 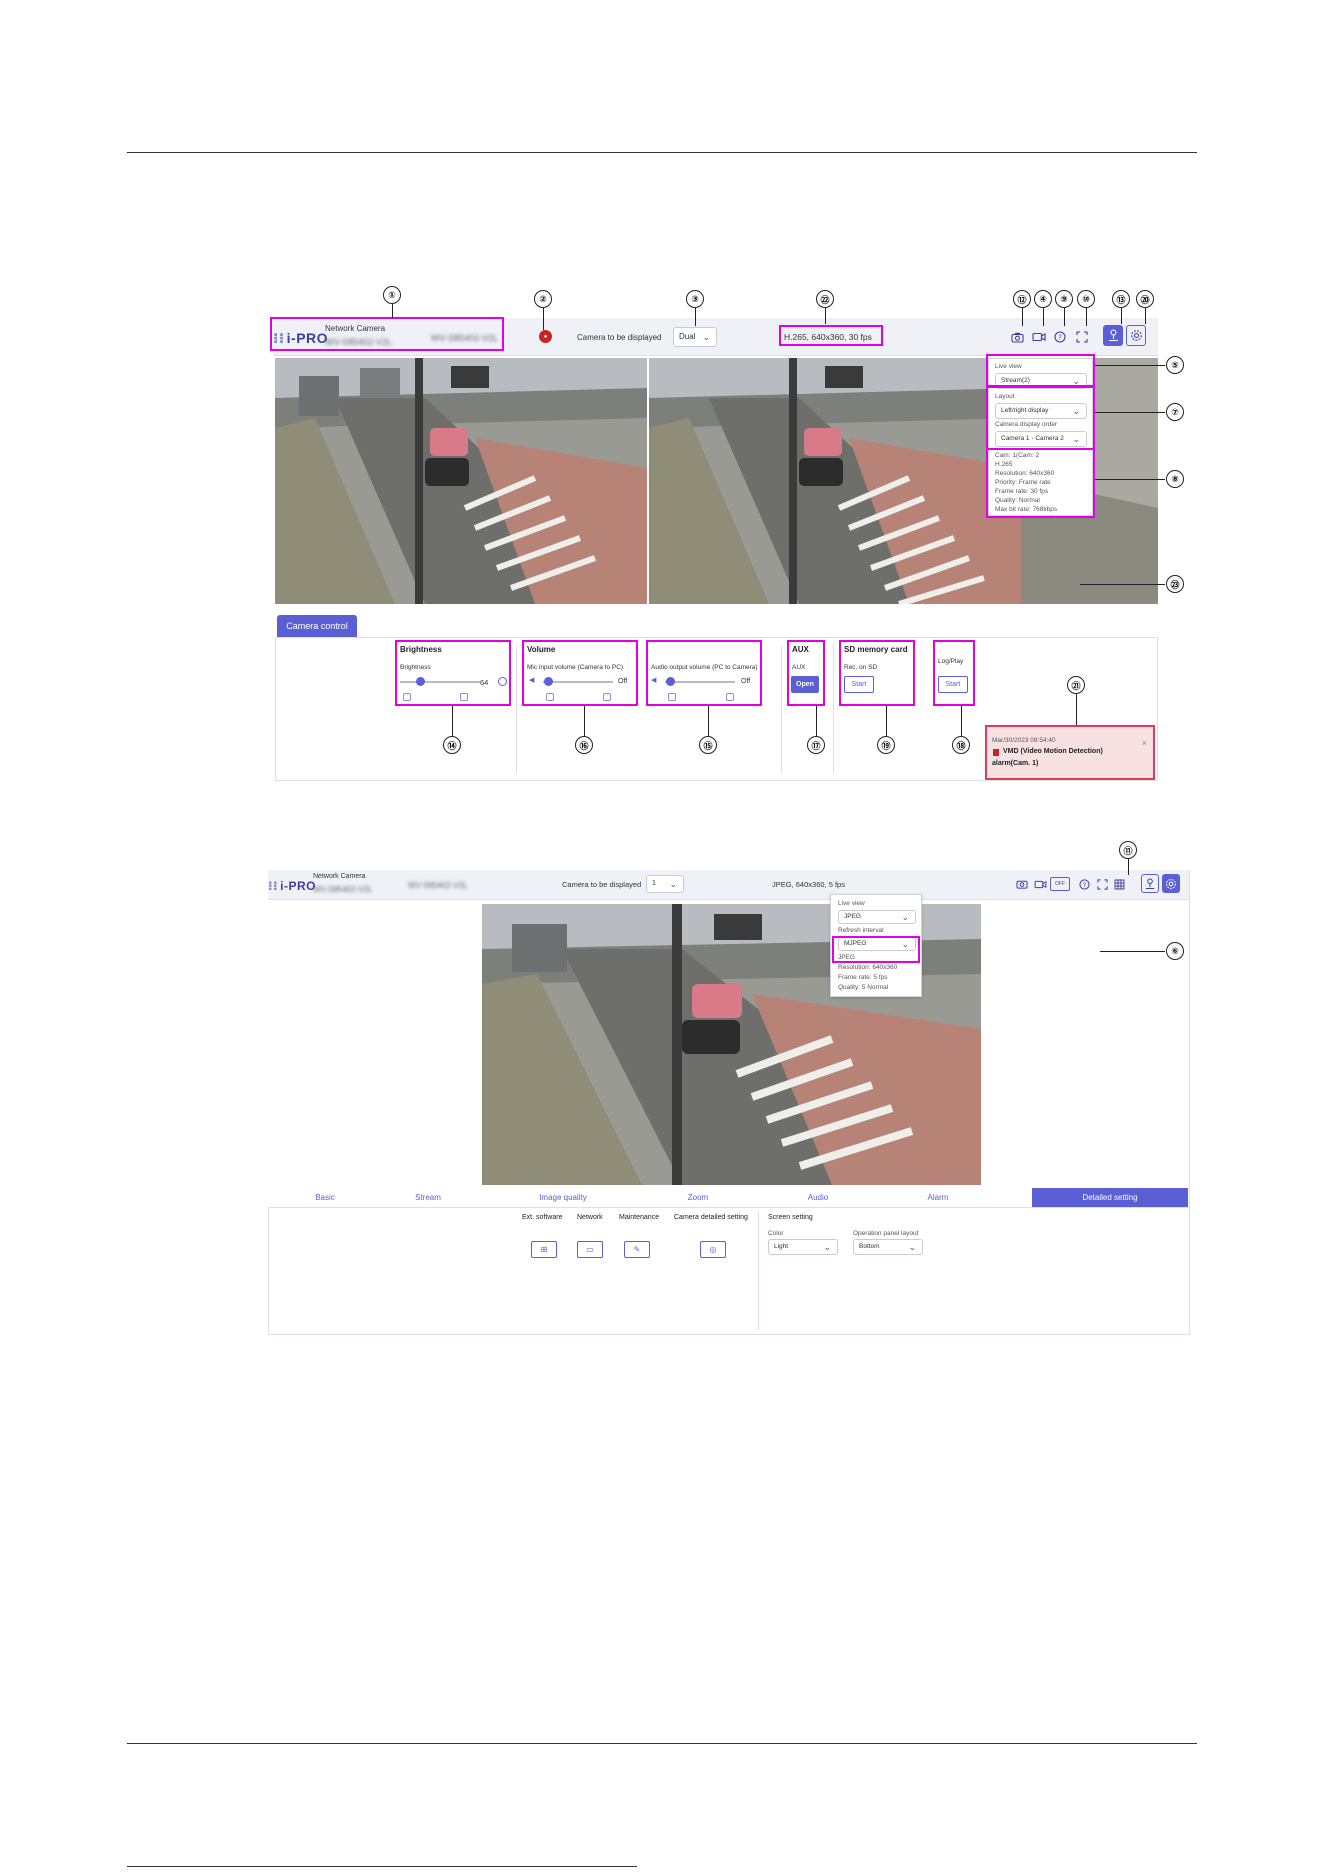 What do you see at coordinates (1121, 299) in the screenshot?
I see `callout-13: ⑬` at bounding box center [1121, 299].